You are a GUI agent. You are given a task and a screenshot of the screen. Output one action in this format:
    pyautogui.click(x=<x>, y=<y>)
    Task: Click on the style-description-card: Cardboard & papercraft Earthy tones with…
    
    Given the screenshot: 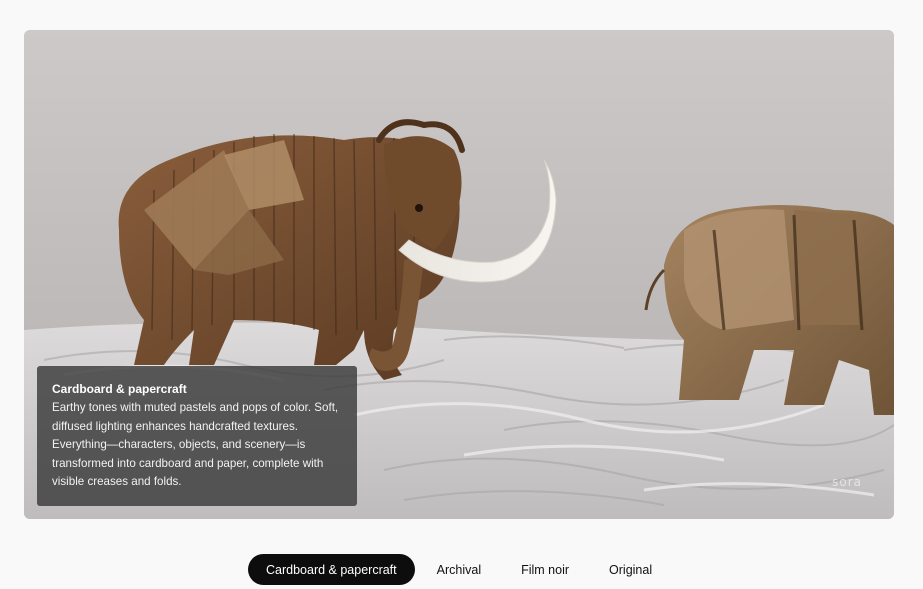 What is the action you would take?
    pyautogui.click(x=197, y=436)
    